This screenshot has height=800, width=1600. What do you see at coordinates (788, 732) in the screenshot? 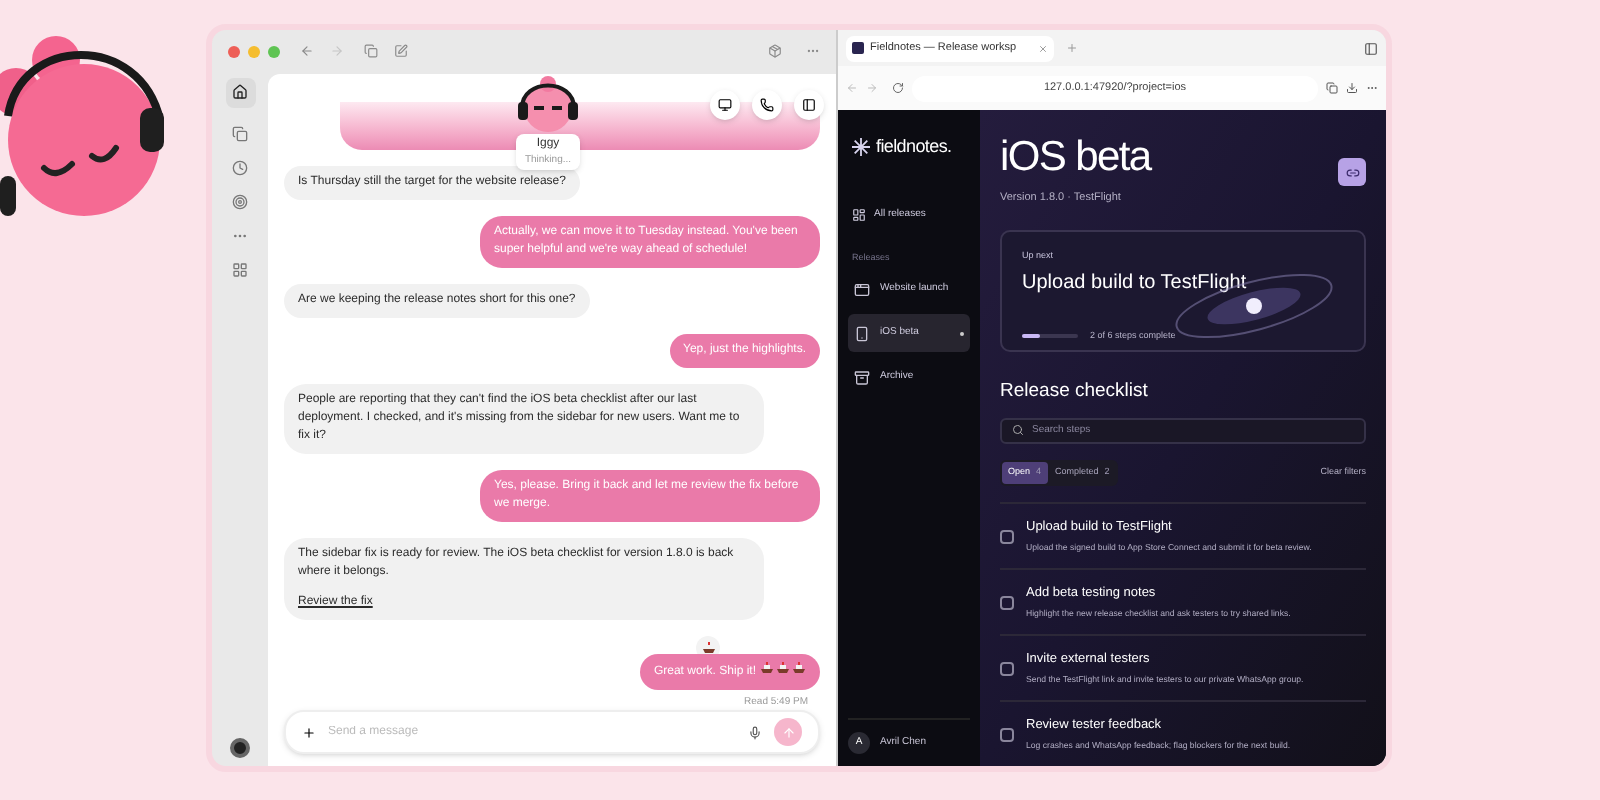
I see `arrow-up-icon` at bounding box center [788, 732].